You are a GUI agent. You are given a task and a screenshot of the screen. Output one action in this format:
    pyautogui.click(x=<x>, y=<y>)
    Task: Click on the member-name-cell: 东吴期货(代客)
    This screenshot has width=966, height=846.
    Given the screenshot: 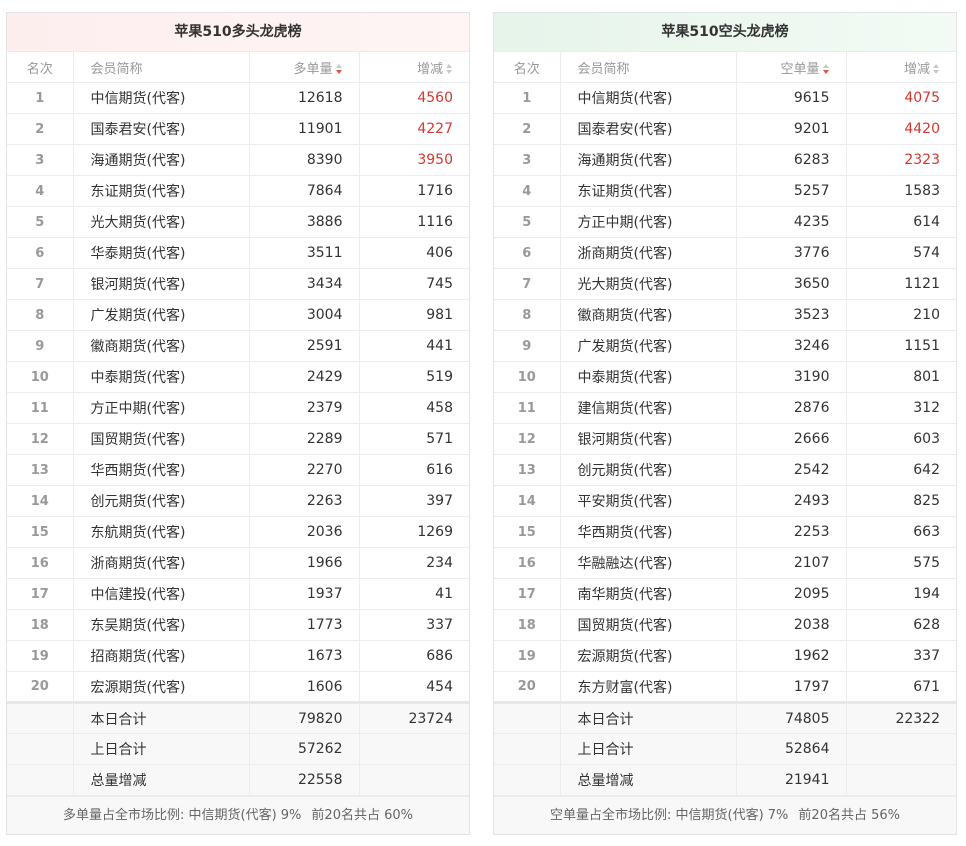 What is the action you would take?
    pyautogui.click(x=160, y=625)
    